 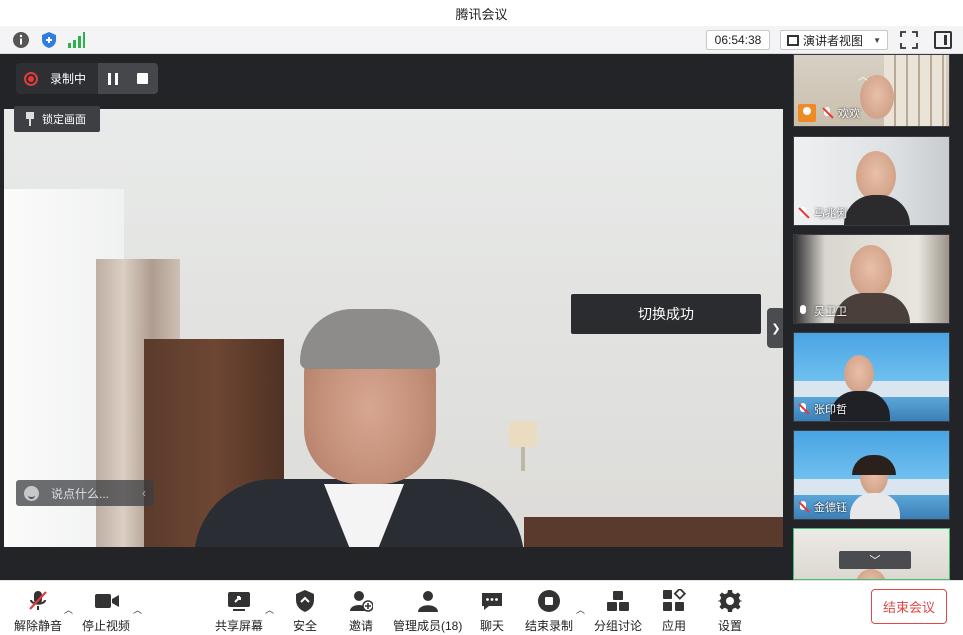 I want to click on apps-button: 应用, so click(x=674, y=610).